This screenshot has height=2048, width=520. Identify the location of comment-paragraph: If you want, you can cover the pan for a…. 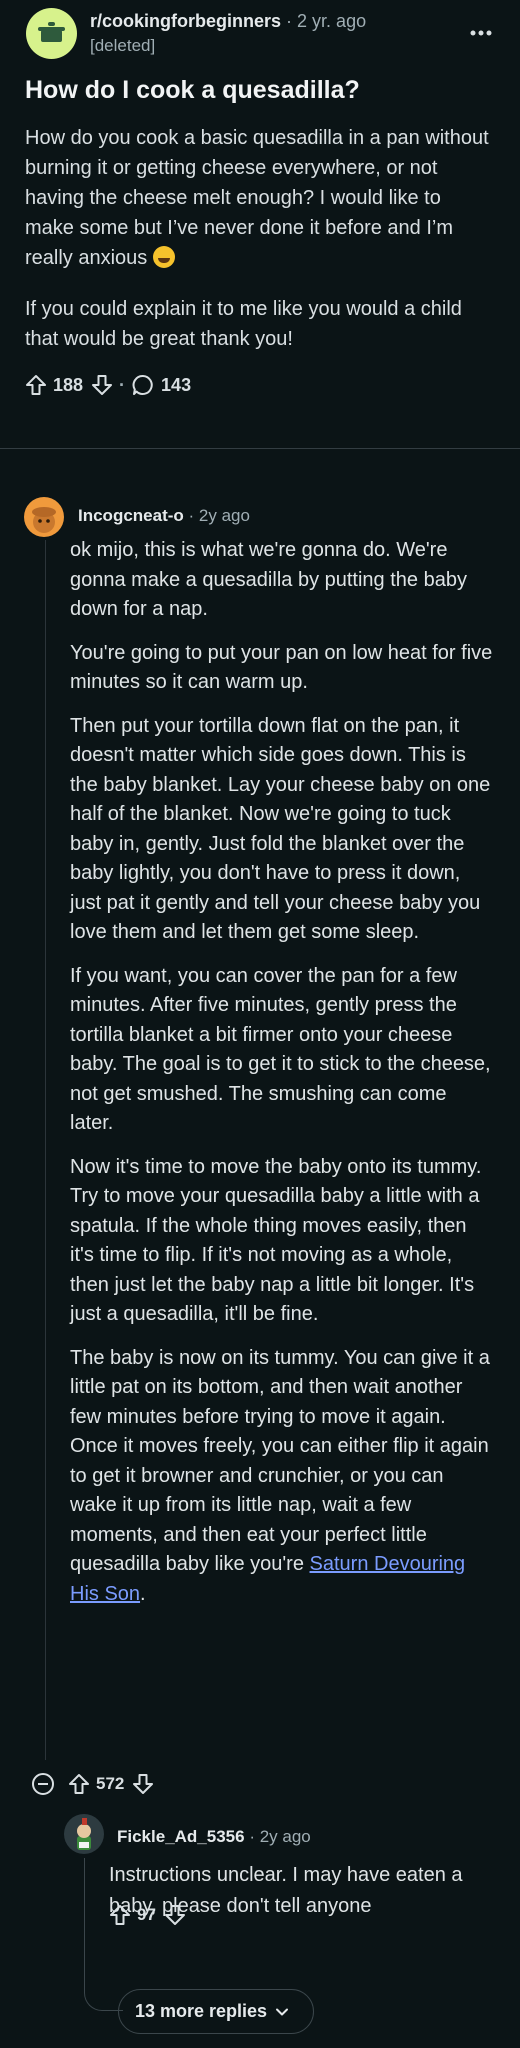
(280, 1049).